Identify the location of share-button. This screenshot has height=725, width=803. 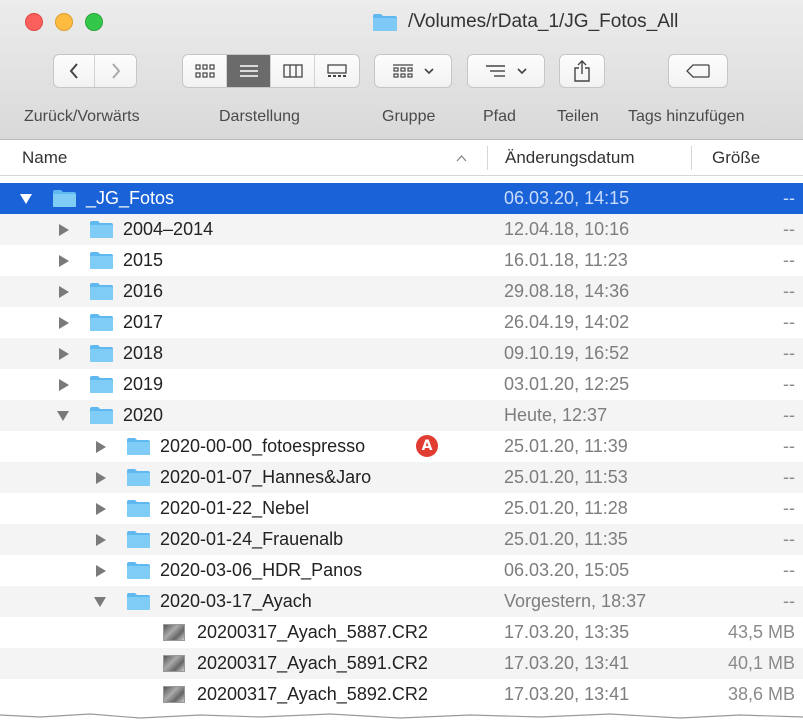
(582, 71).